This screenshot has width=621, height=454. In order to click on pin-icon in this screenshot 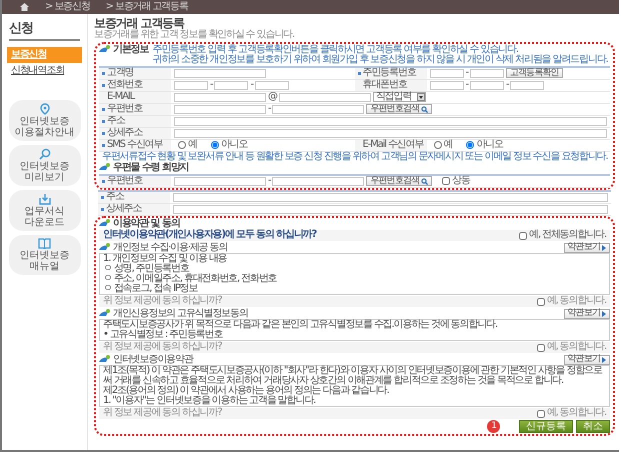, I will do `click(44, 108)`.